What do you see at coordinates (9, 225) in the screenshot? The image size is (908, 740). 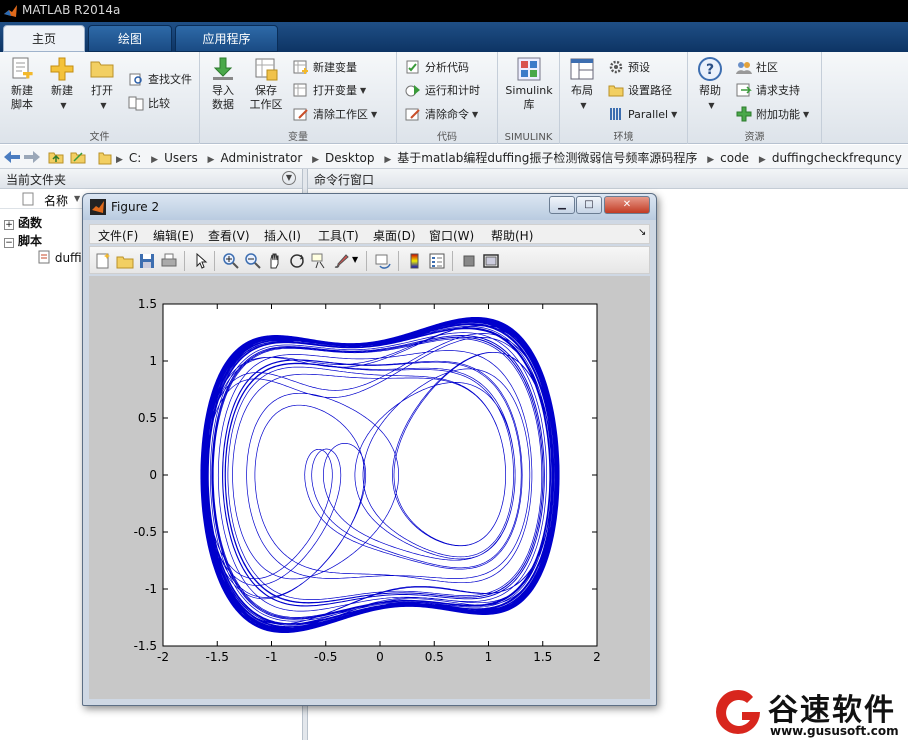 I see `expand-plus-icon: +` at bounding box center [9, 225].